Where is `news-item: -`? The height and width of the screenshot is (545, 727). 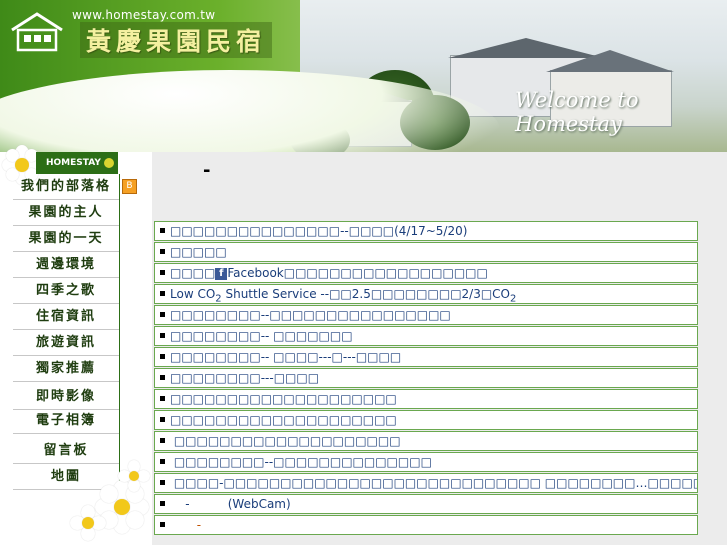
news-item: - is located at coordinates (426, 525).